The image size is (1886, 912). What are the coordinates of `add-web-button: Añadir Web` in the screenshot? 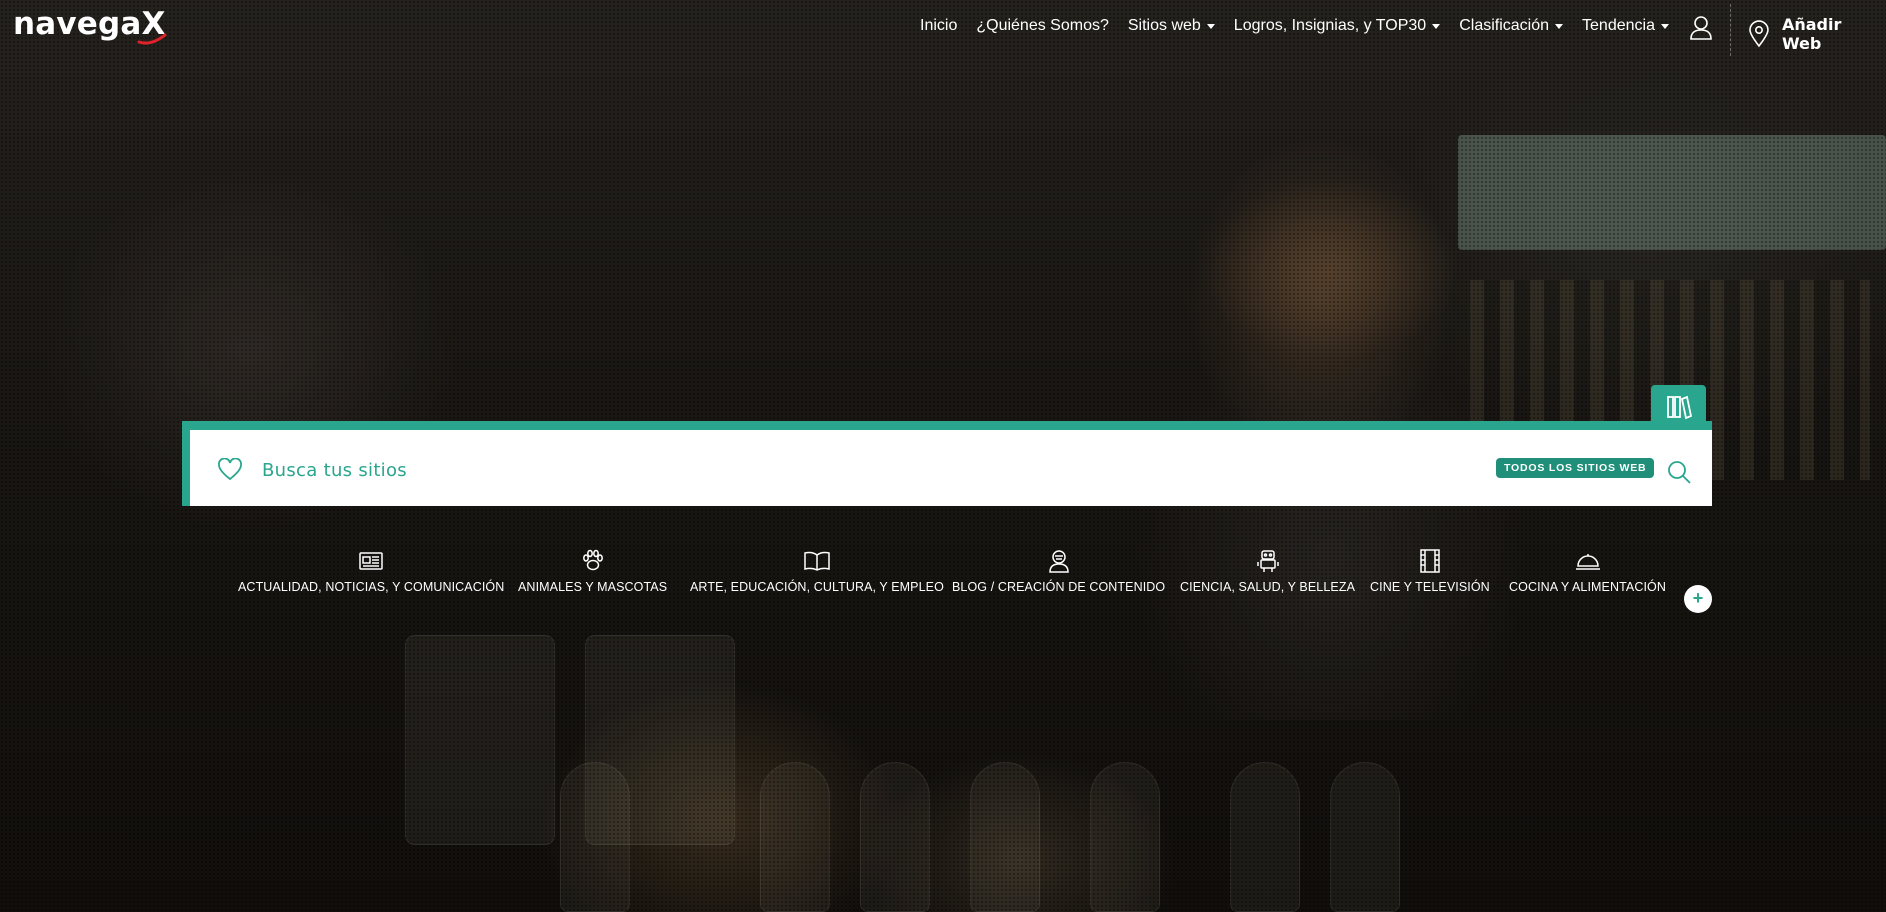 It's located at (1817, 34).